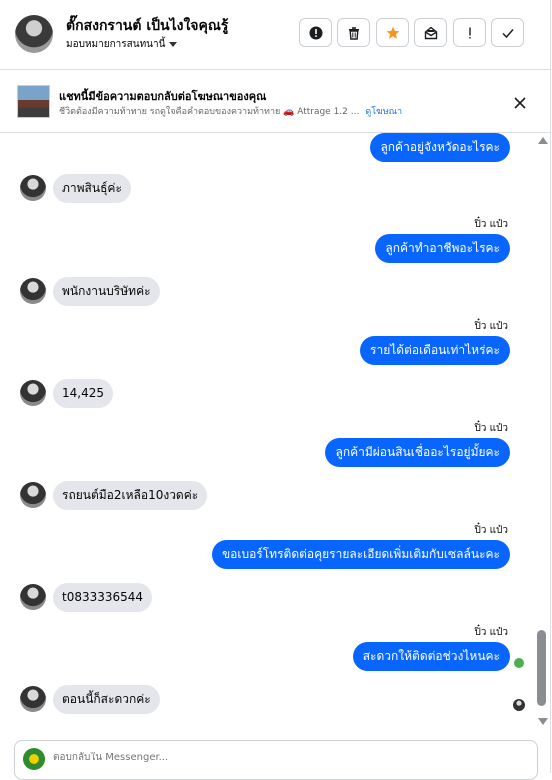 Image resolution: width=552 pixels, height=780 pixels. I want to click on star-icon, so click(392, 32).